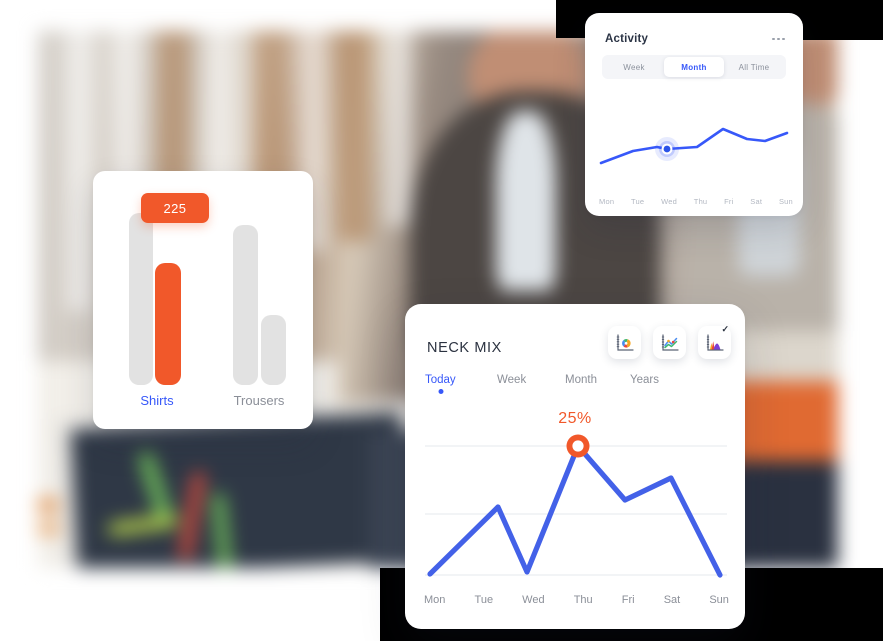 The height and width of the screenshot is (641, 883). I want to click on checkmark-icon: ✓, so click(725, 329).